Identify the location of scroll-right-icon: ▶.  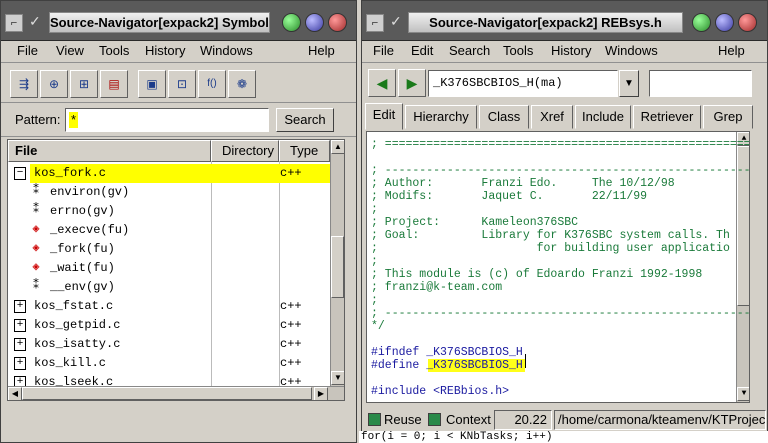
(321, 393).